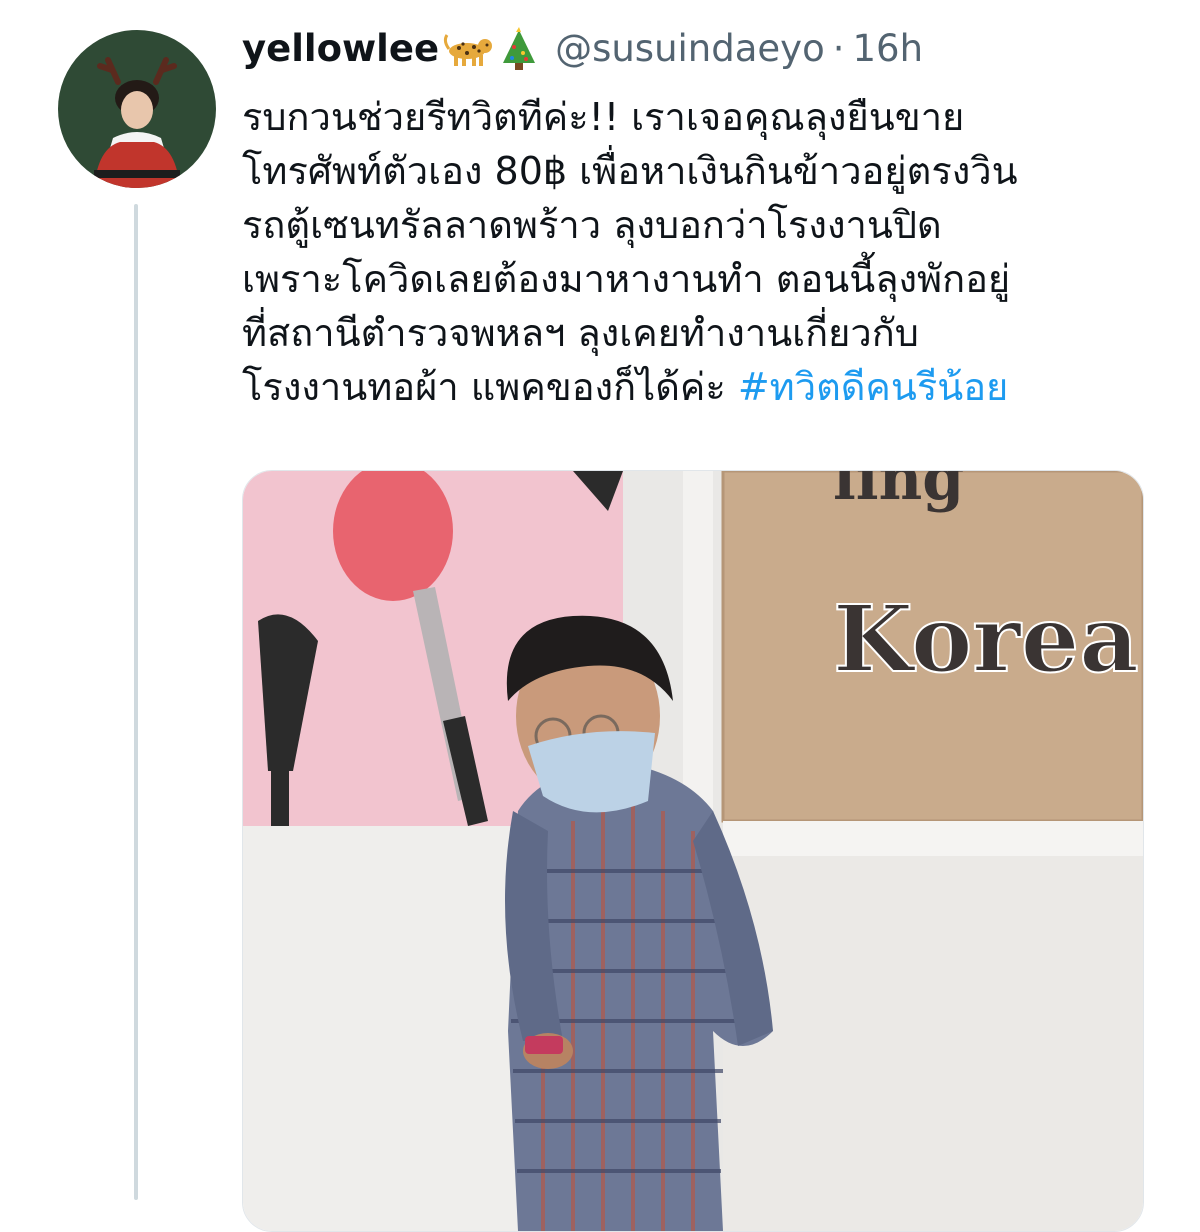 The width and height of the screenshot is (1200, 1232). Describe the element at coordinates (933, 1026) in the screenshot. I see `lower-wall-right` at that location.